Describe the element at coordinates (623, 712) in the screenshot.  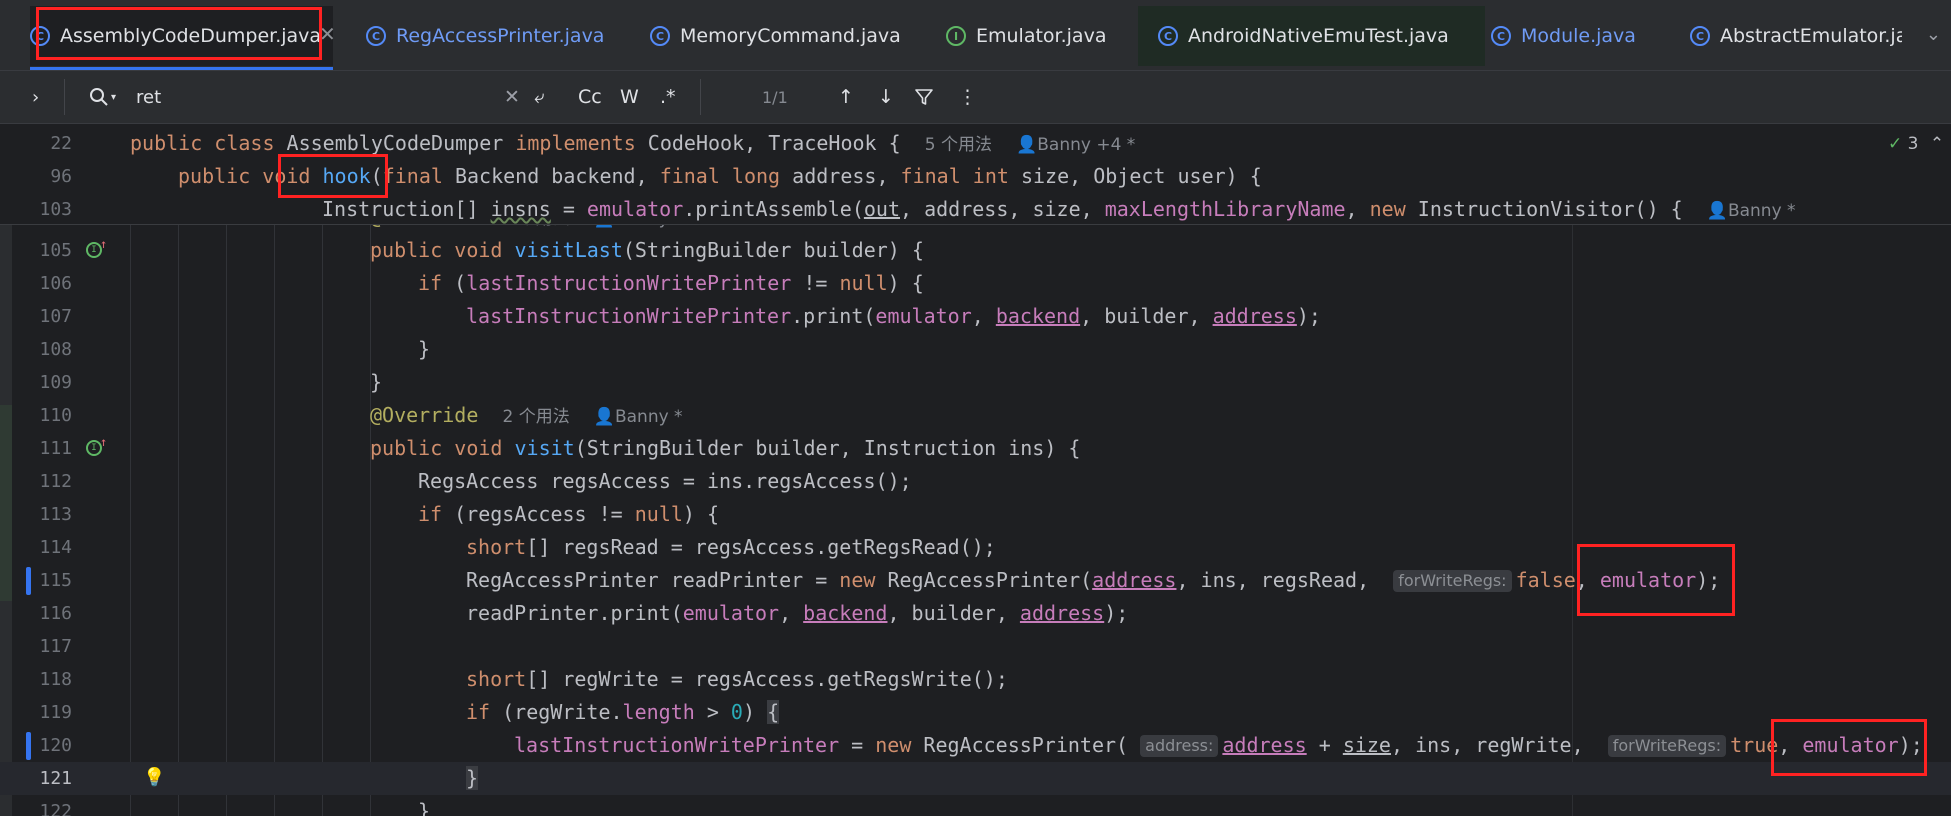
I see `code-text: if (regWrite.length > 0) {` at that location.